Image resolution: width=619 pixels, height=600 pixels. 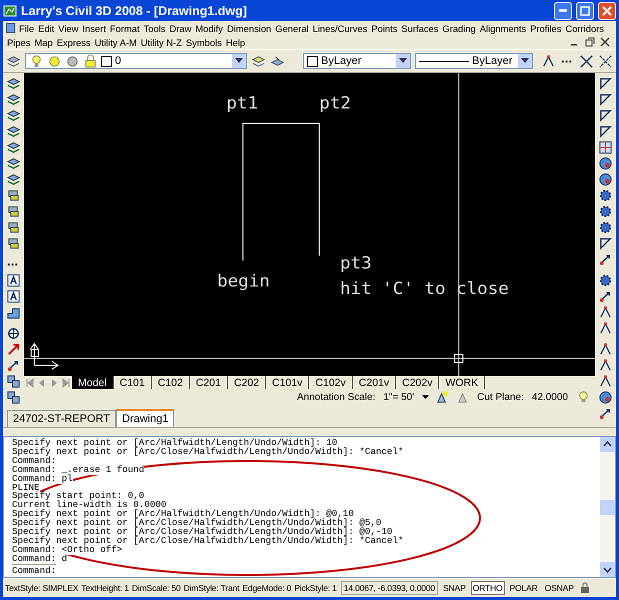 I want to click on menu-item: View, so click(x=68, y=28).